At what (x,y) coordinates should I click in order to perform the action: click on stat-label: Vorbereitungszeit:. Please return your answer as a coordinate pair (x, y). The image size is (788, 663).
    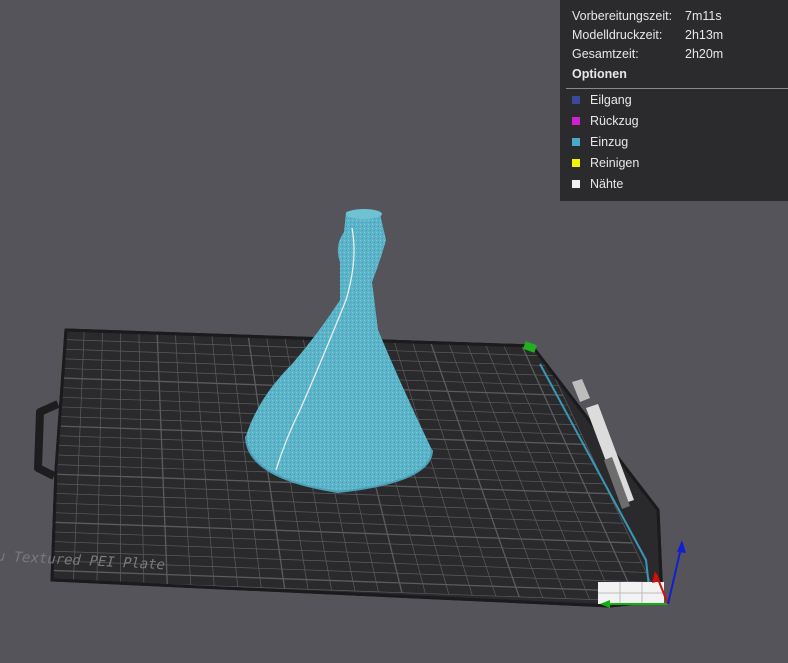
    Looking at the image, I should click on (622, 16).